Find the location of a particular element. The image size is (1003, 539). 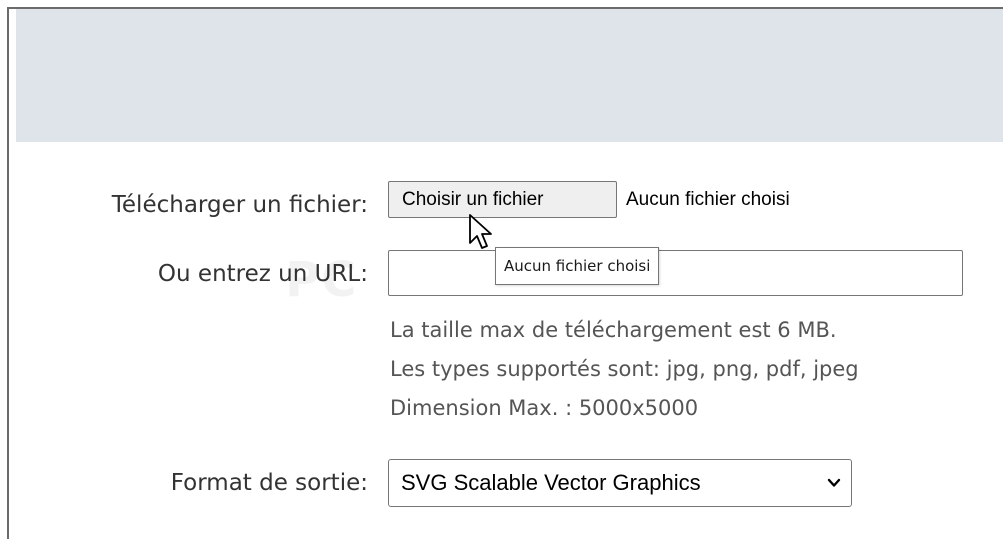

output-format-select: SVG Scalable Vector Graphics is located at coordinates (620, 483).